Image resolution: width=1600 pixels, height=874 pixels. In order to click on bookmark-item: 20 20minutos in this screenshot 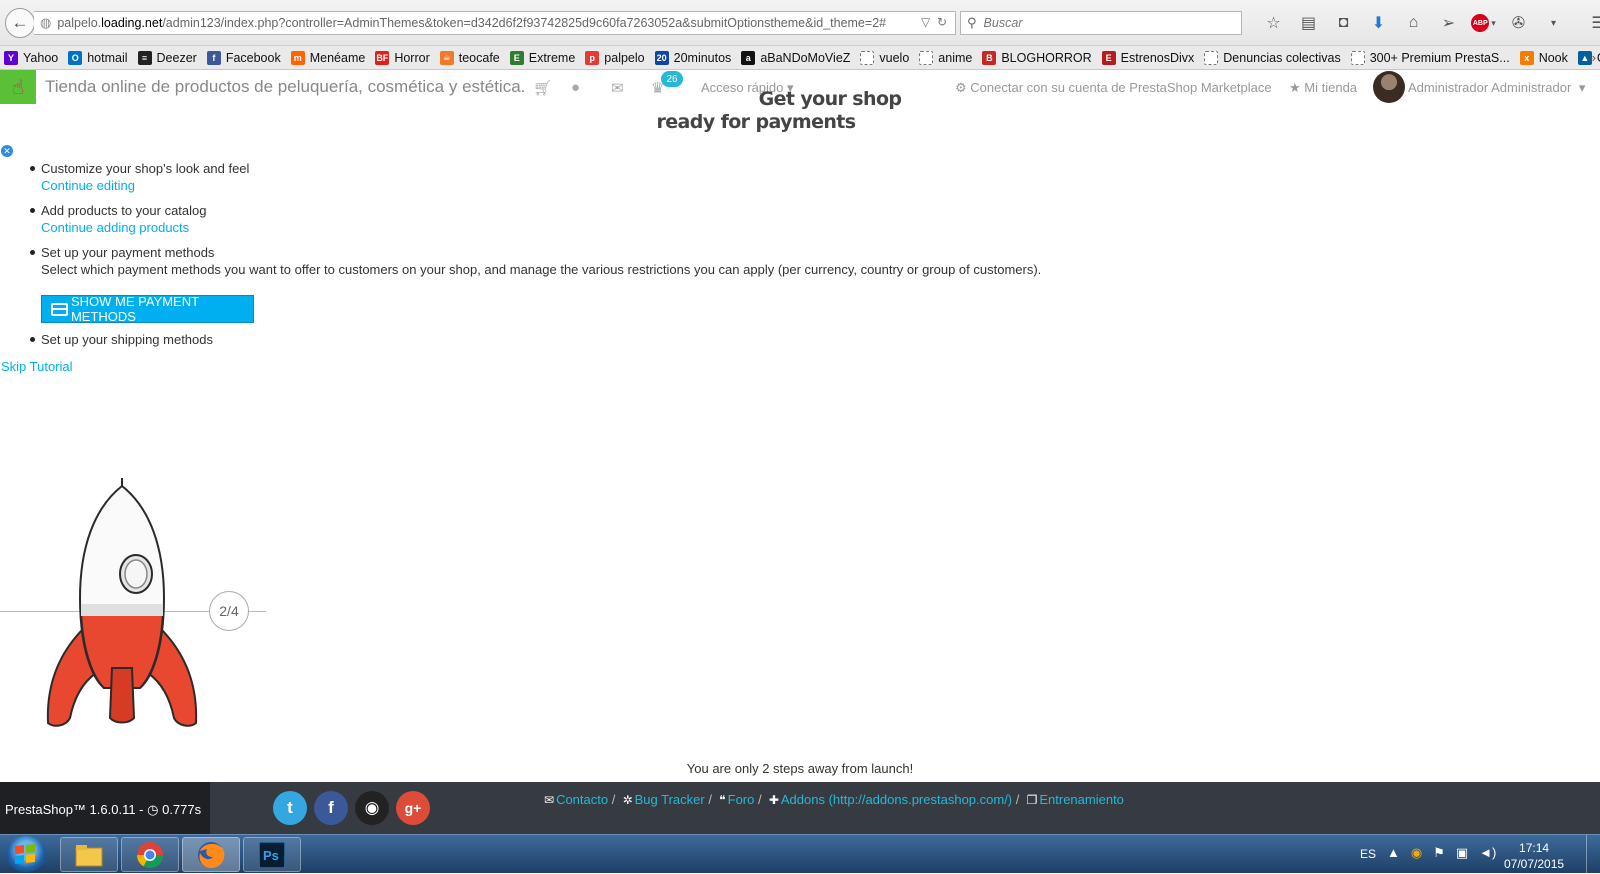, I will do `click(693, 57)`.